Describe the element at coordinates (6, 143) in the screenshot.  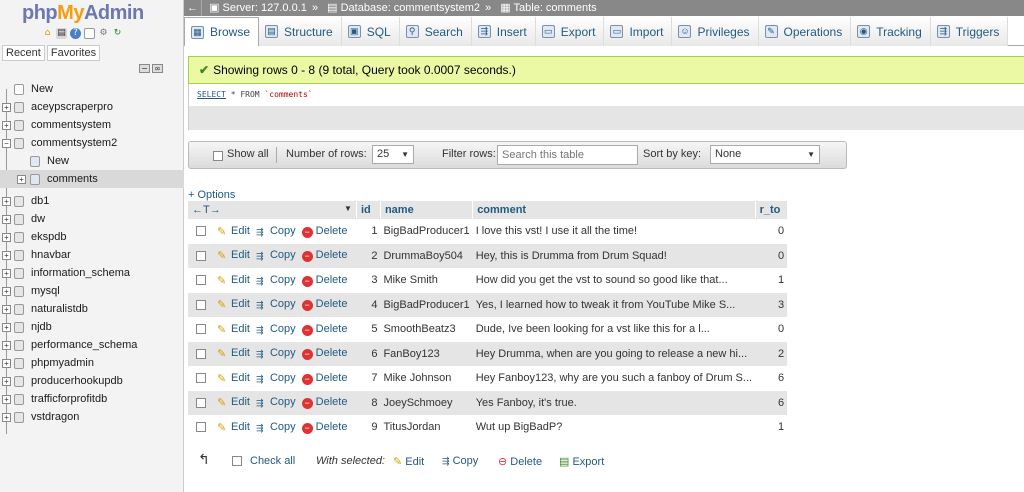
I see `collapse-icon: −` at that location.